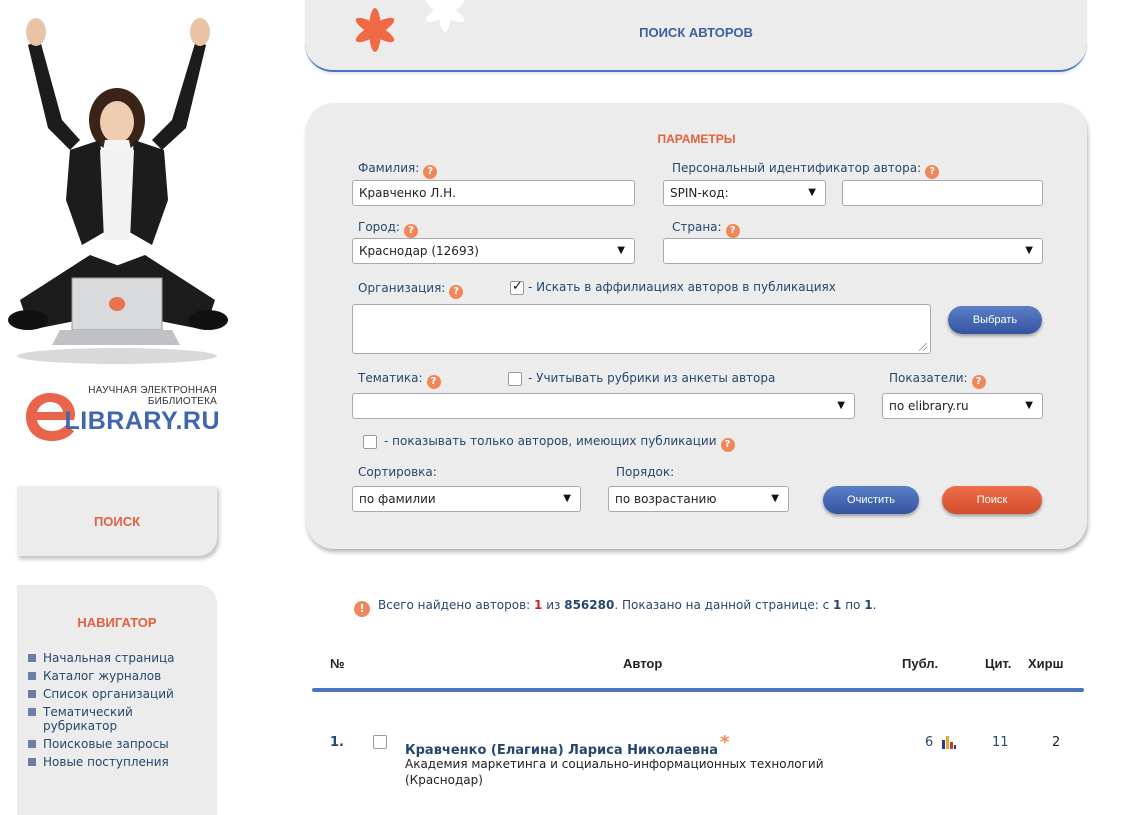 This screenshot has height=815, width=1144. Describe the element at coordinates (725, 742) in the screenshot. I see `star-icon: *` at that location.